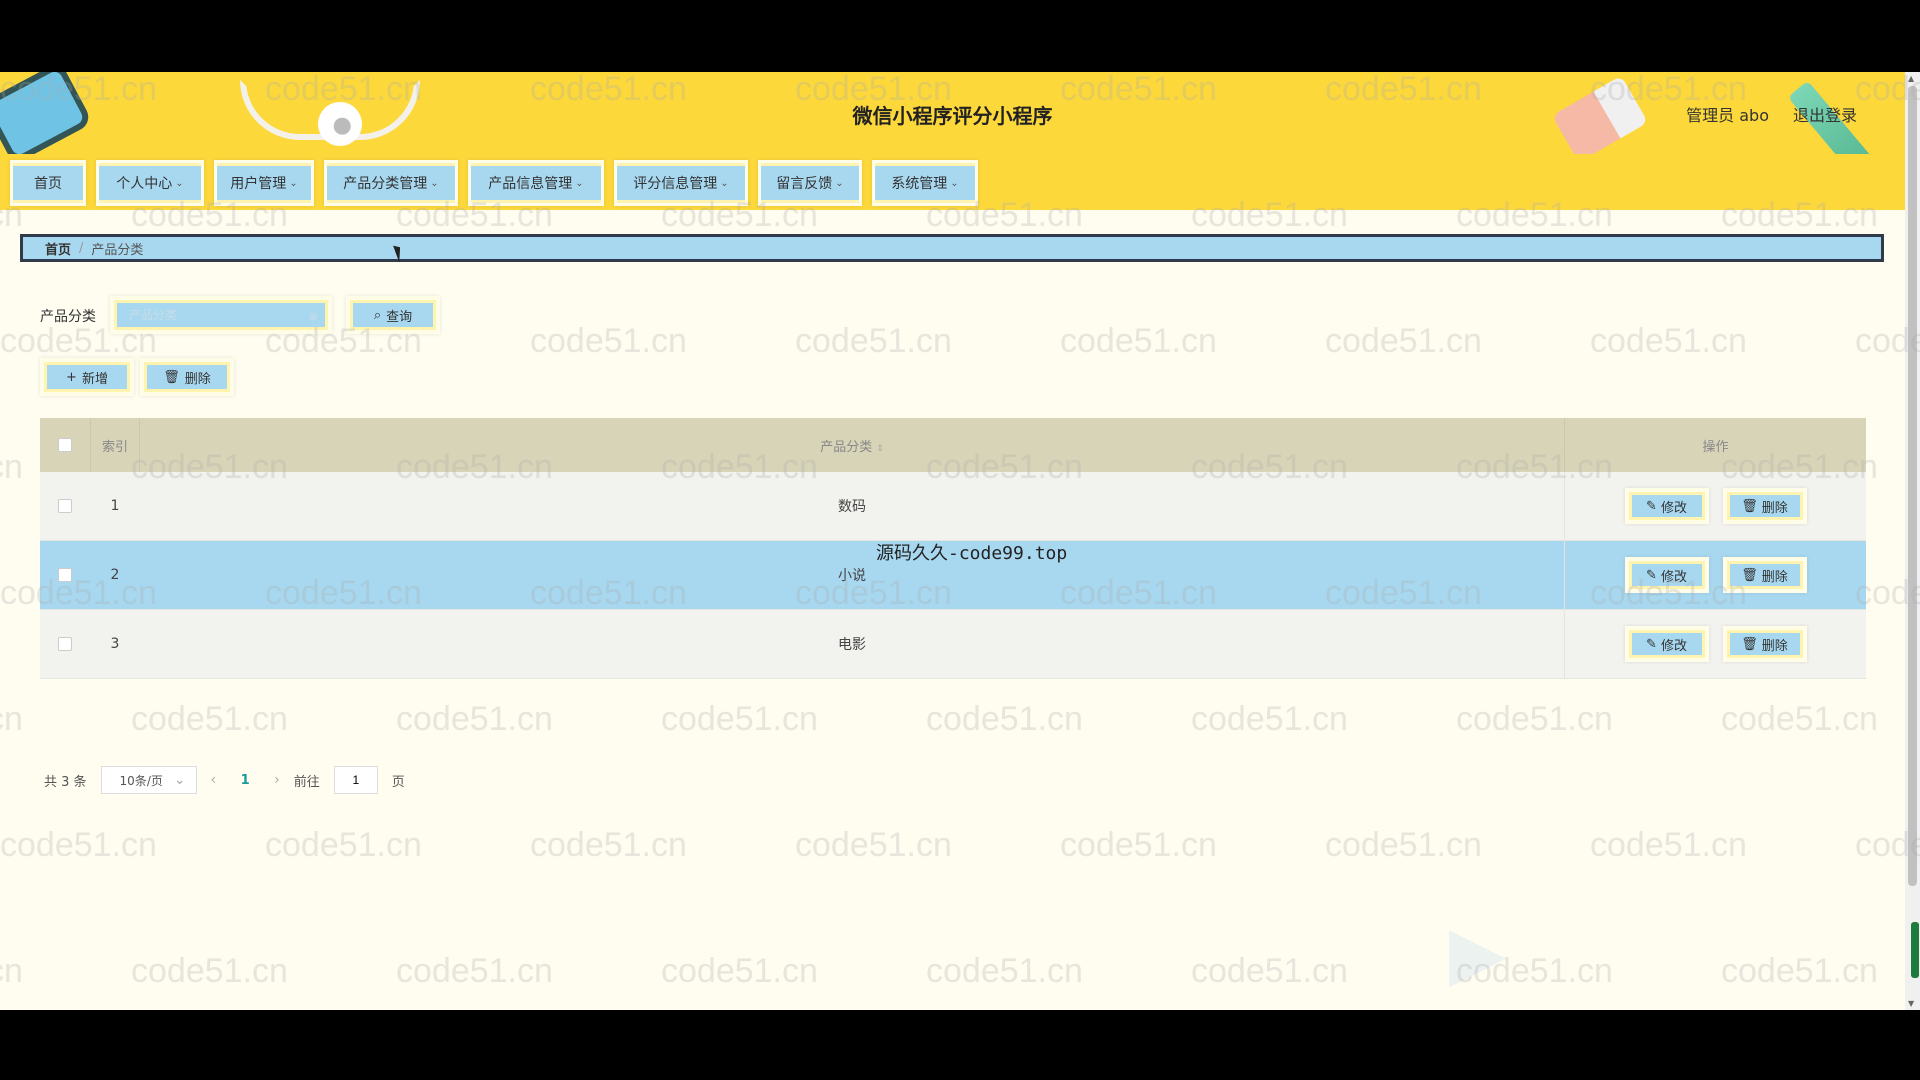 Image resolution: width=1920 pixels, height=1080 pixels. Describe the element at coordinates (919, 184) in the screenshot. I see `nav-item-label: 系统管理` at that location.